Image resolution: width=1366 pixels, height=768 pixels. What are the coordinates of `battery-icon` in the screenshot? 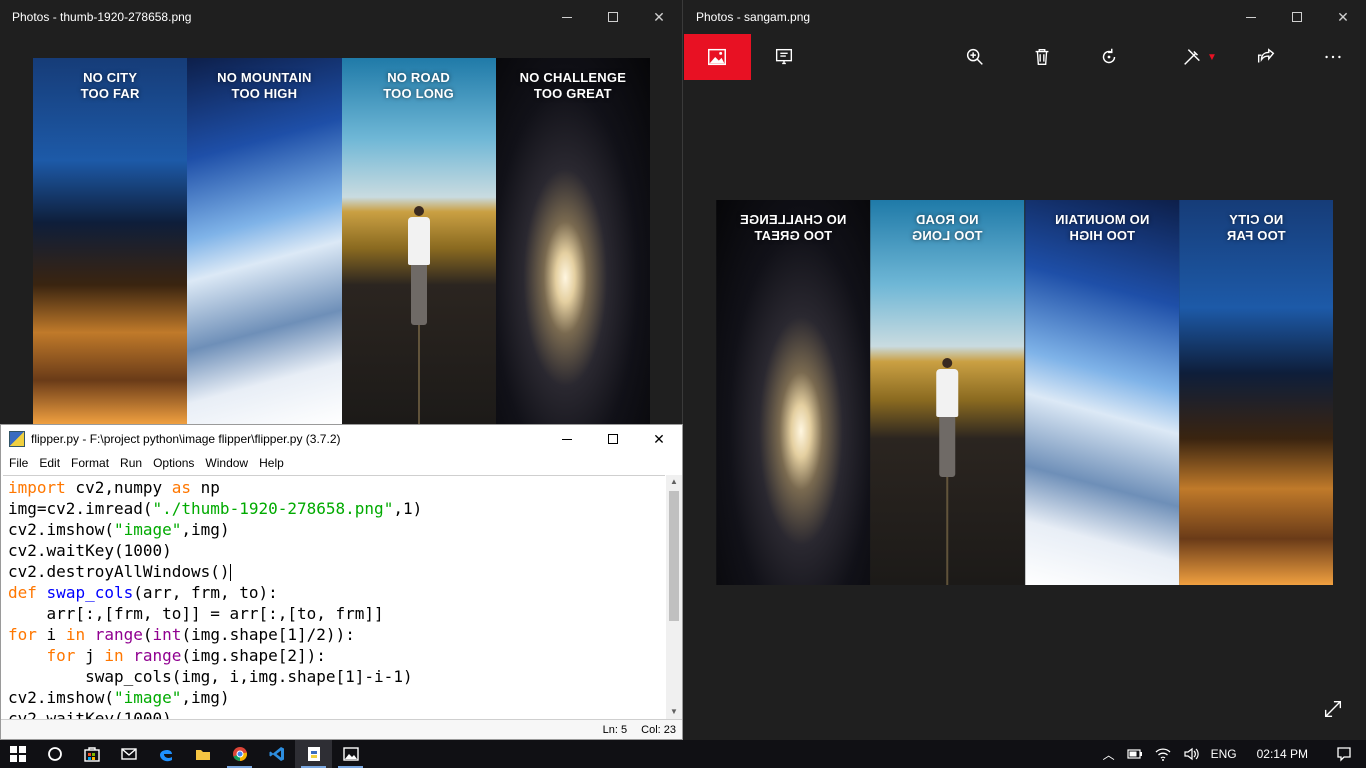 It's located at (1134, 754).